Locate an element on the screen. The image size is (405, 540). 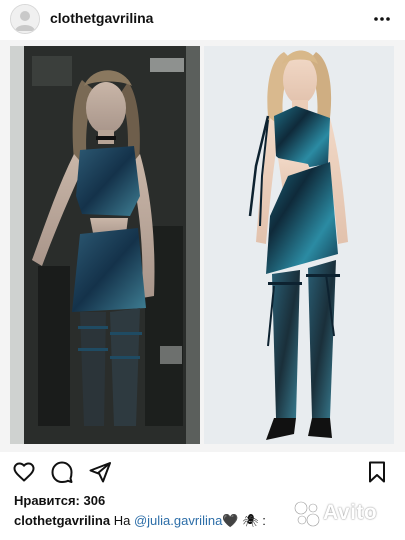
post-header: clothetgavrilina is located at coordinates (202, 19).